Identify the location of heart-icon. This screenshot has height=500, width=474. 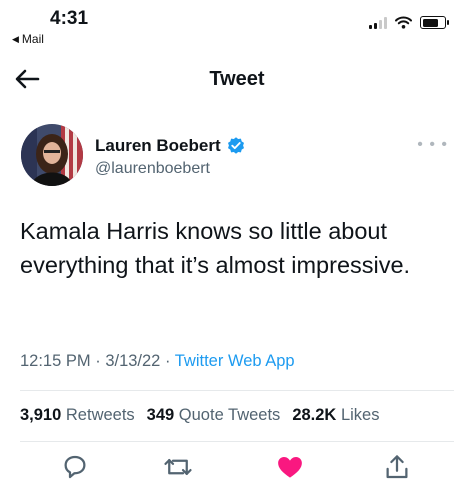
(290, 467).